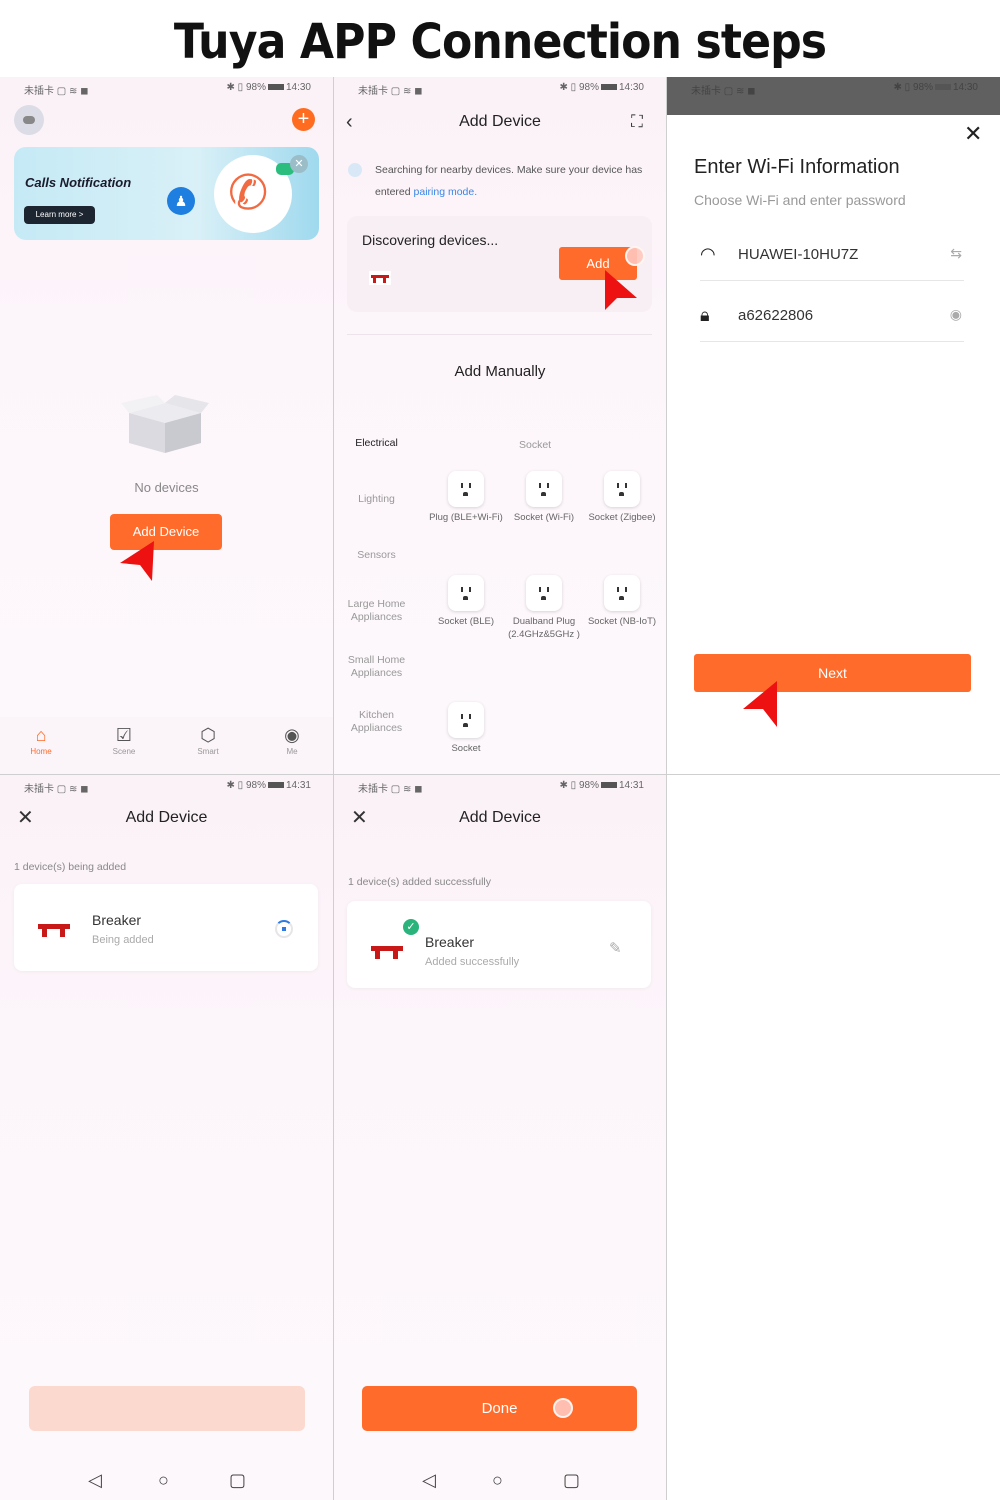 This screenshot has height=1500, width=1000. What do you see at coordinates (284, 929) in the screenshot?
I see `loading-spinner-icon` at bounding box center [284, 929].